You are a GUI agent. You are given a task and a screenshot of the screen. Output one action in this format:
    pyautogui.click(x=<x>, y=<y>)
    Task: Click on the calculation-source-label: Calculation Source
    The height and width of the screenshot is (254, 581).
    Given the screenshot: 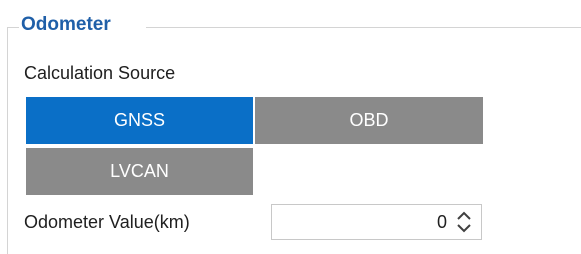 What is the action you would take?
    pyautogui.click(x=100, y=73)
    